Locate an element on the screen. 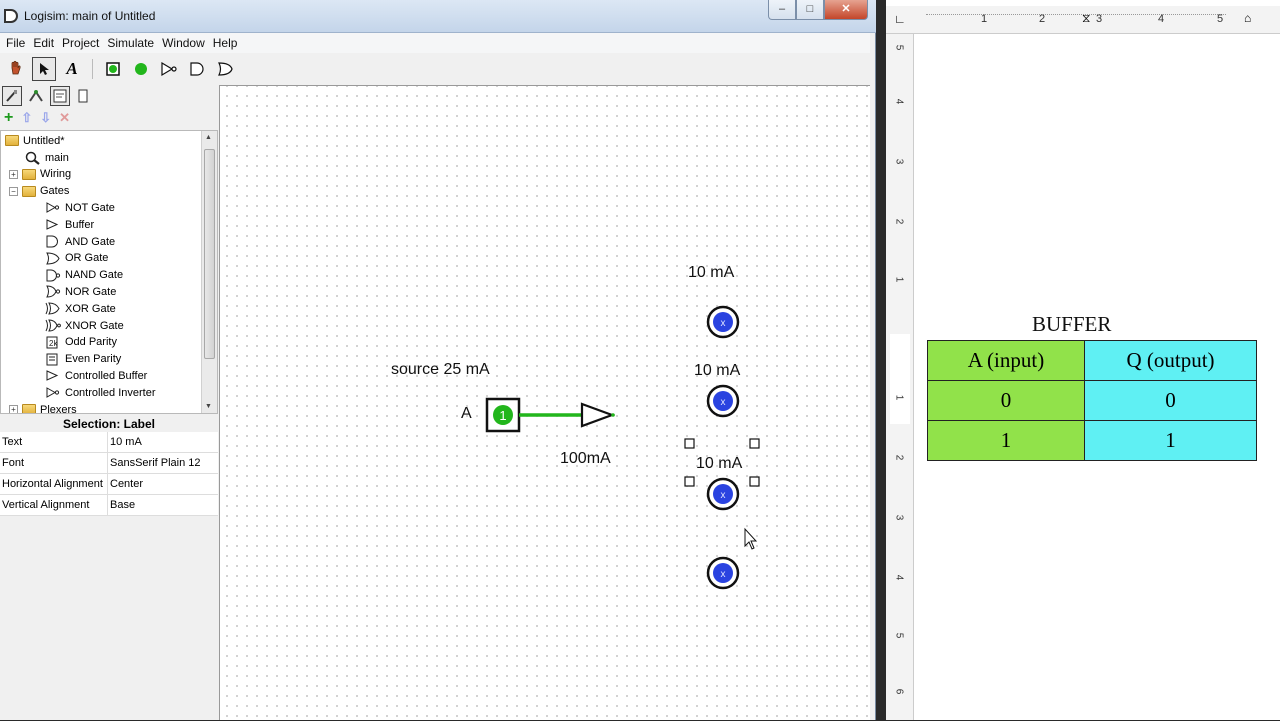  led-value: x is located at coordinates (723, 323).